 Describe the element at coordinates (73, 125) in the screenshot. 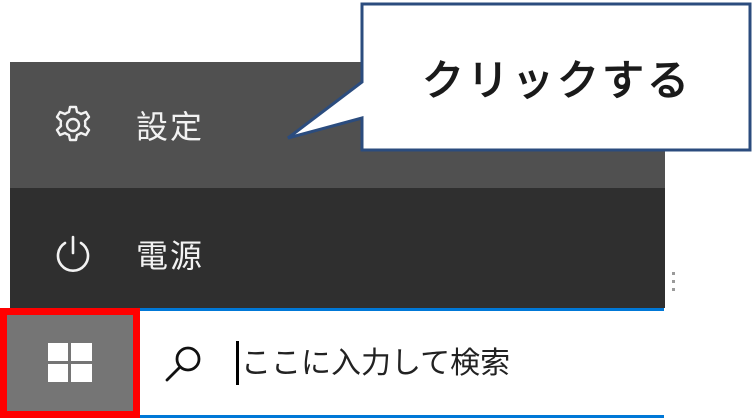

I see `gear-icon` at that location.